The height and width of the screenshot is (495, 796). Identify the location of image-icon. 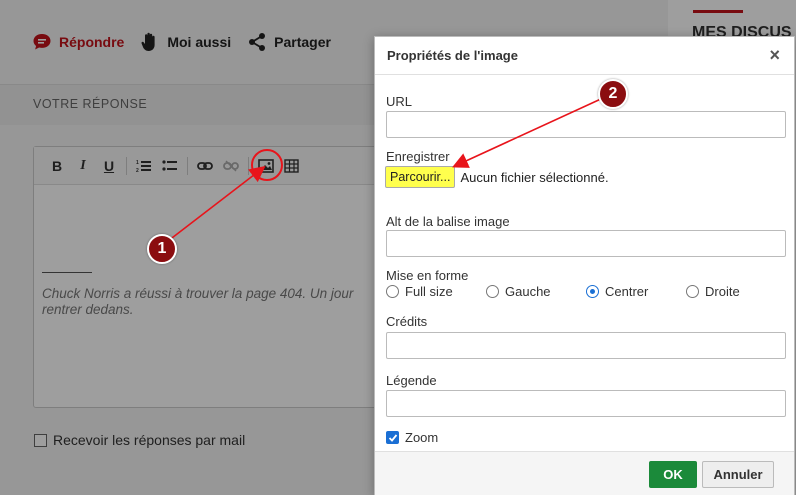
(266, 165).